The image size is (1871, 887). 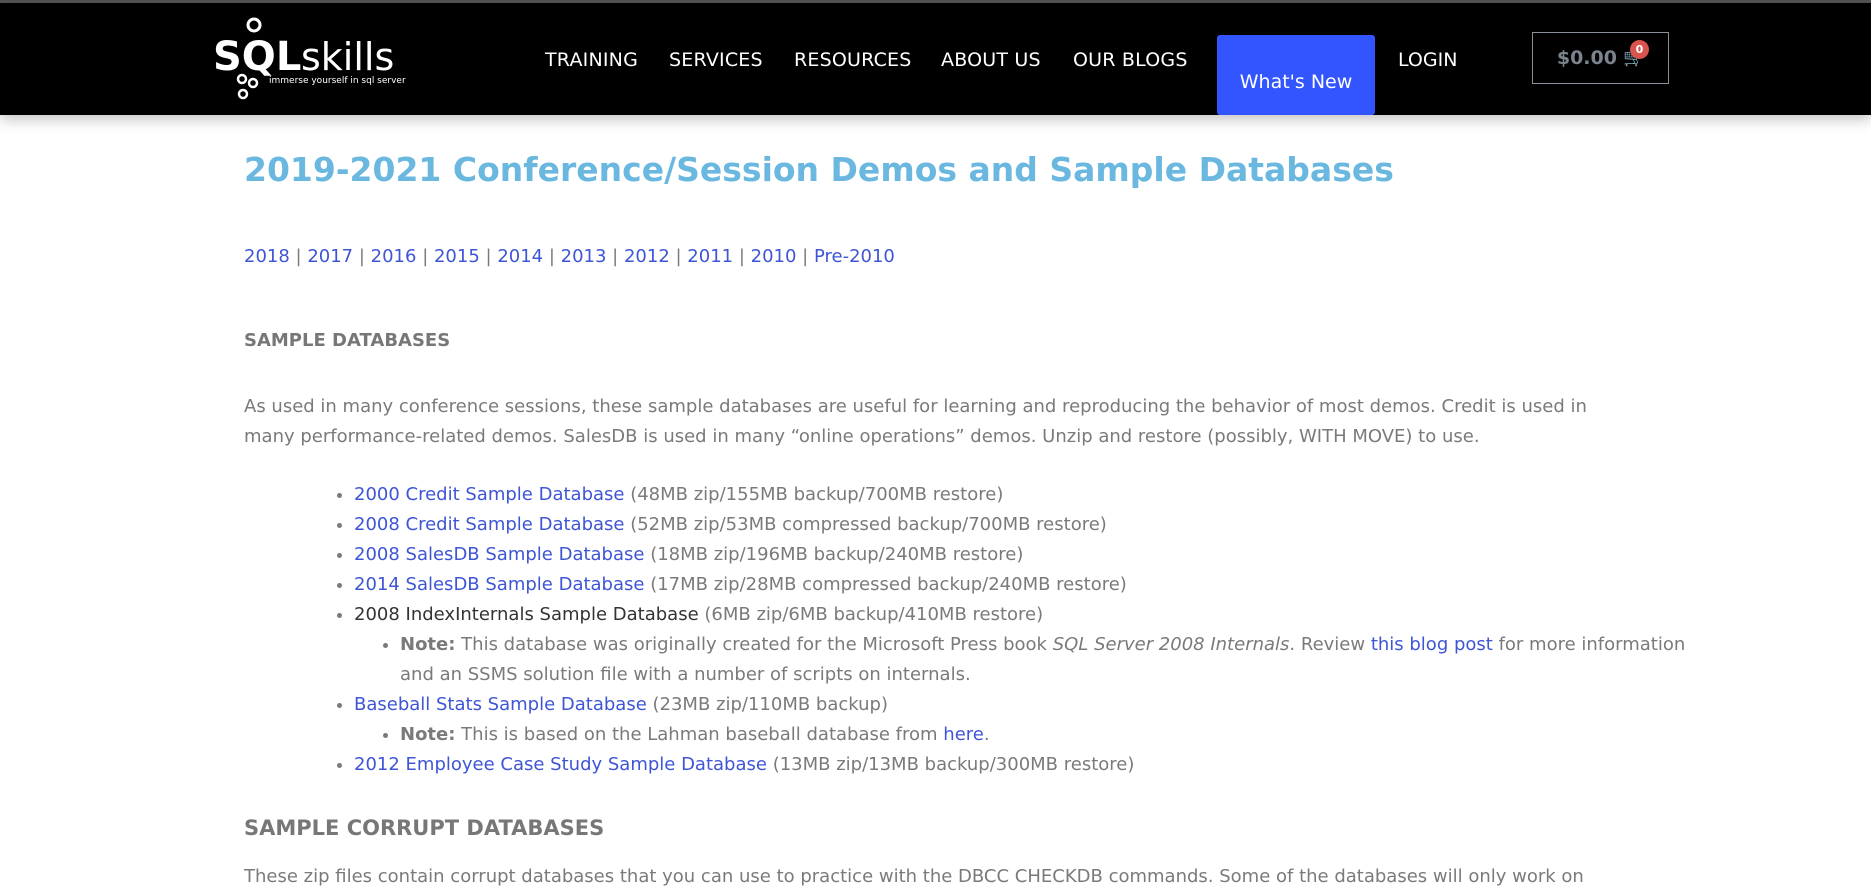 I want to click on download-link: 2000 Credit Sample Database, so click(x=489, y=494).